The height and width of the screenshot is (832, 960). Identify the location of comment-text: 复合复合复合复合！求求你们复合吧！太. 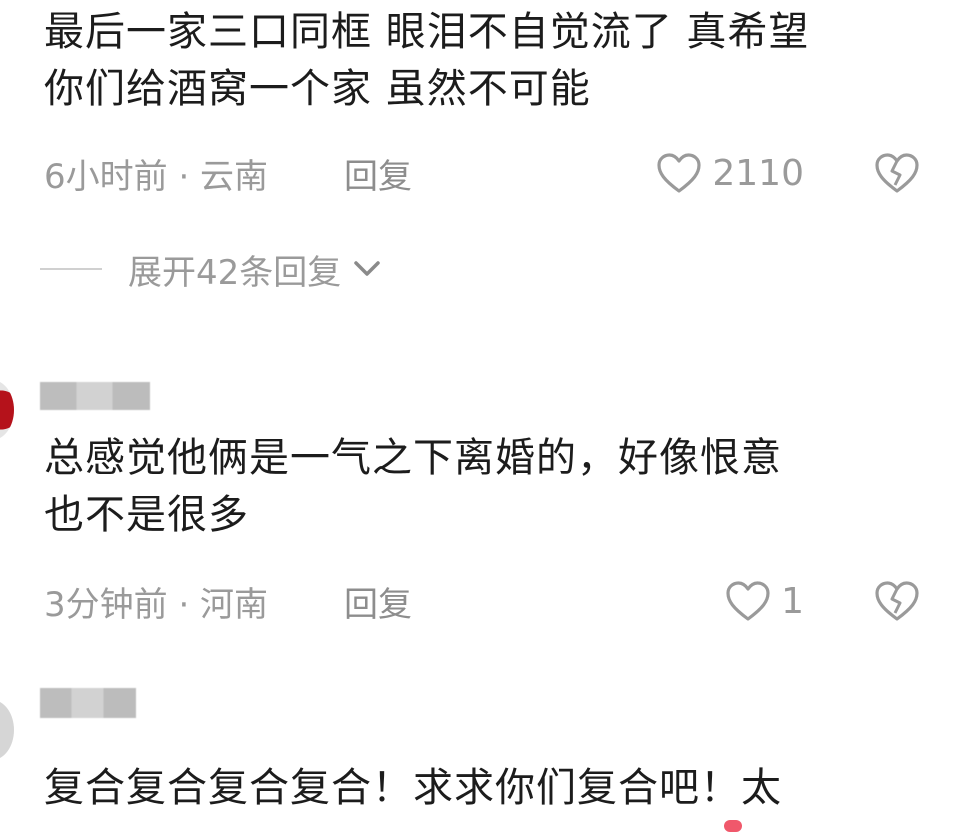
(484, 788).